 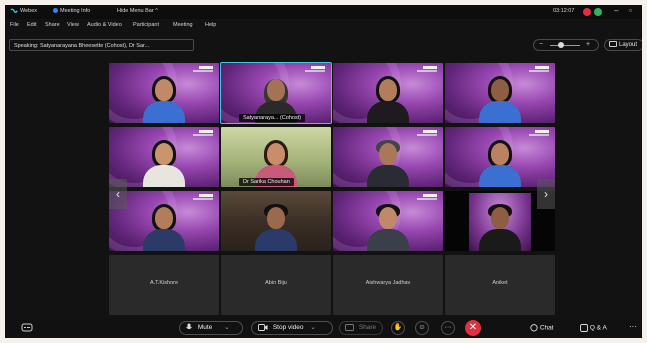 I want to click on mute-options-chevron-icon: ⌄, so click(x=226, y=327).